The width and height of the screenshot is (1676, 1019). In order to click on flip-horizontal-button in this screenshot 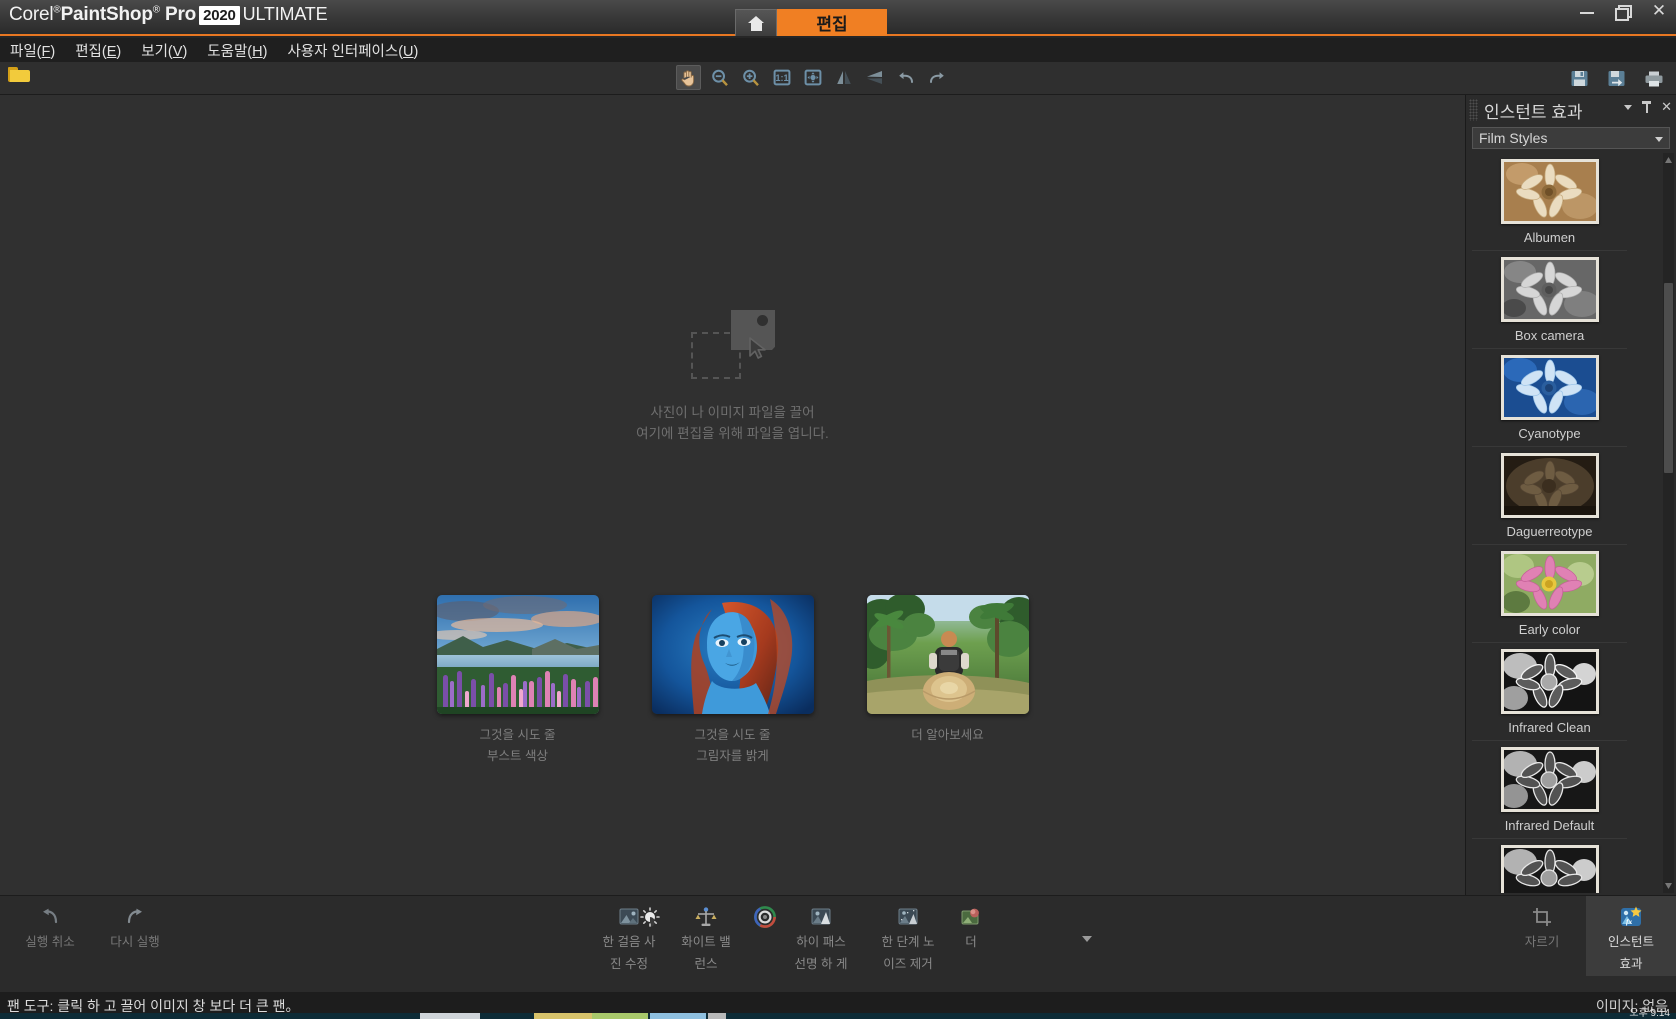, I will do `click(843, 77)`.